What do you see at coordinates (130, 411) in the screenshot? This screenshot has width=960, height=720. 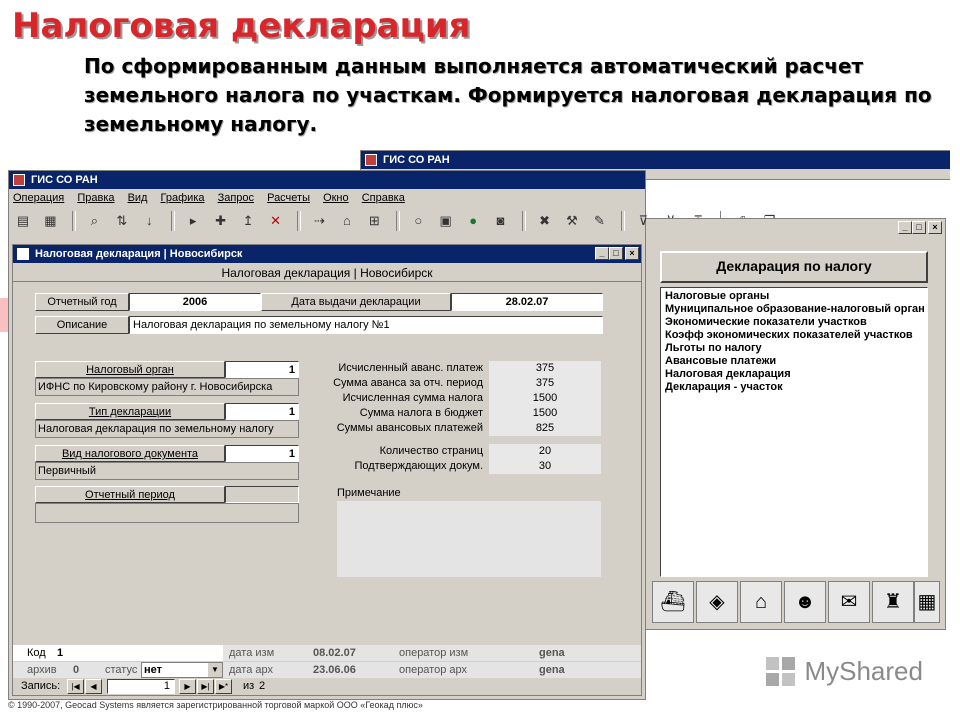 I see `declaration-type-label: Тип декларации` at bounding box center [130, 411].